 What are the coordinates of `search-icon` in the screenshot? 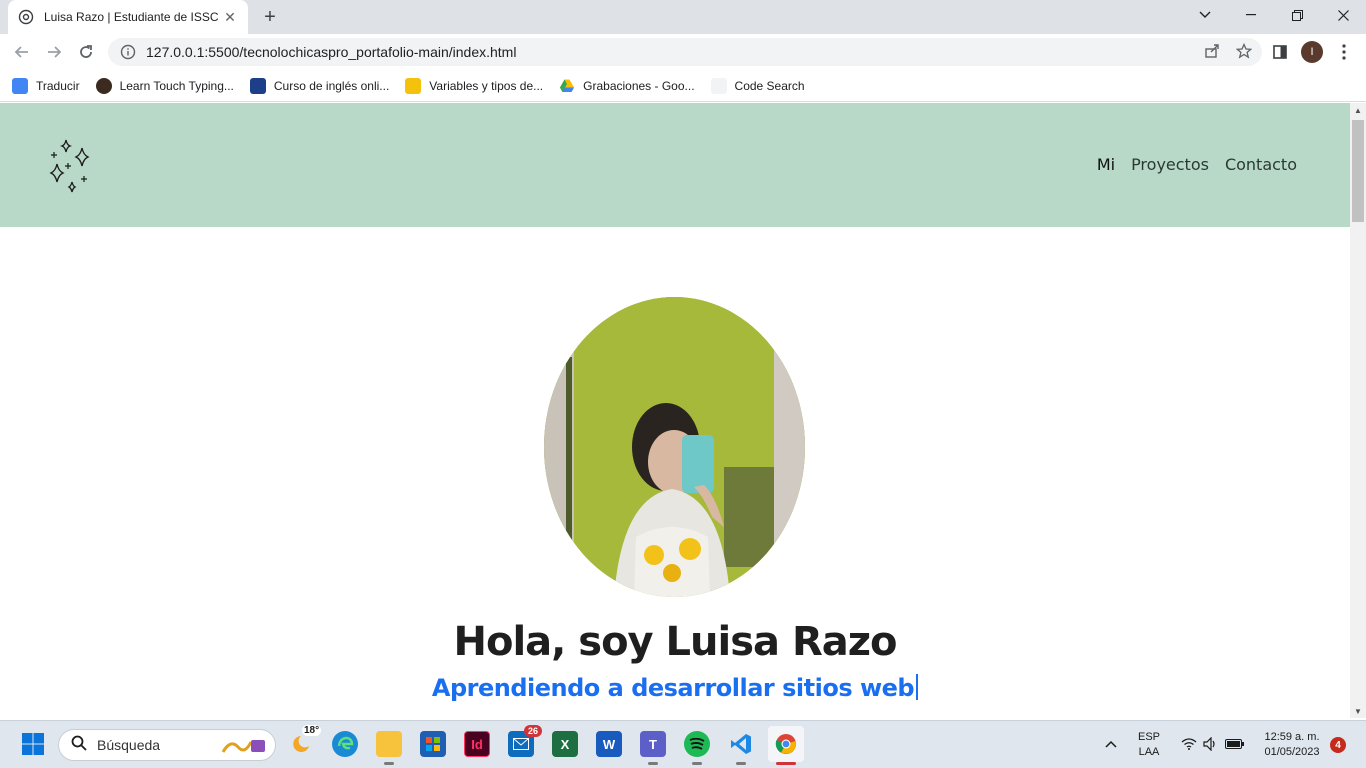 It's located at (79, 745).